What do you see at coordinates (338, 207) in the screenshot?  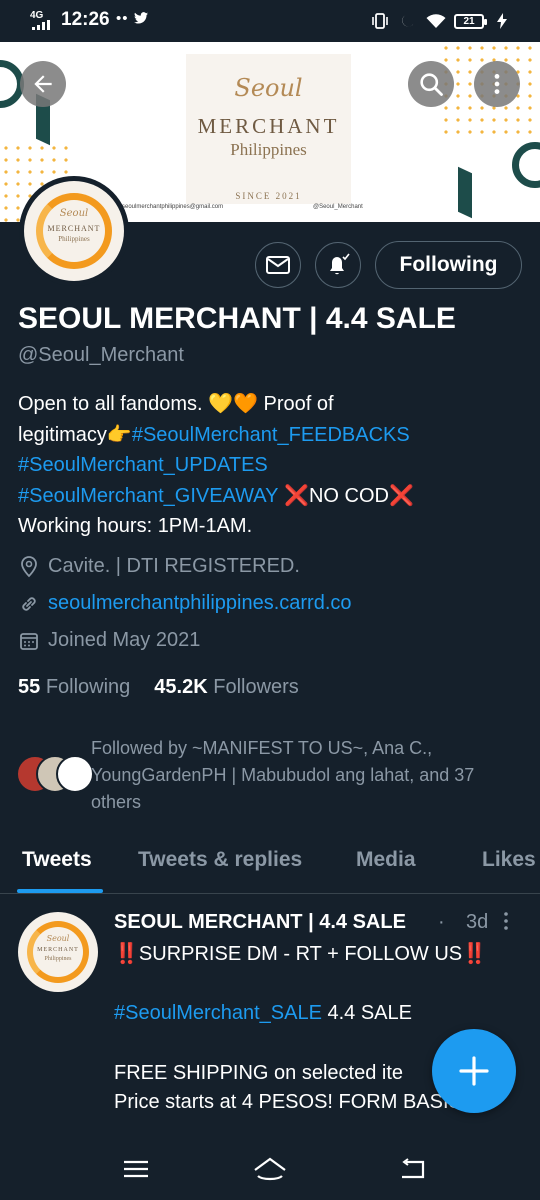 I see `banner-handle: @Seoul_Merchant` at bounding box center [338, 207].